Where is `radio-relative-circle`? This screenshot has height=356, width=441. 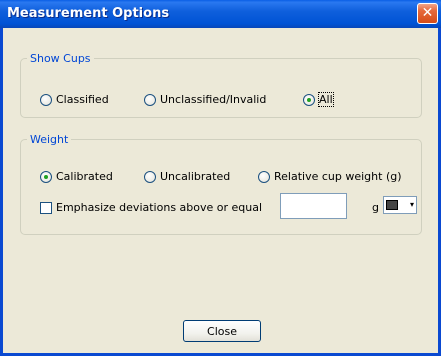 radio-relative-circle is located at coordinates (264, 176).